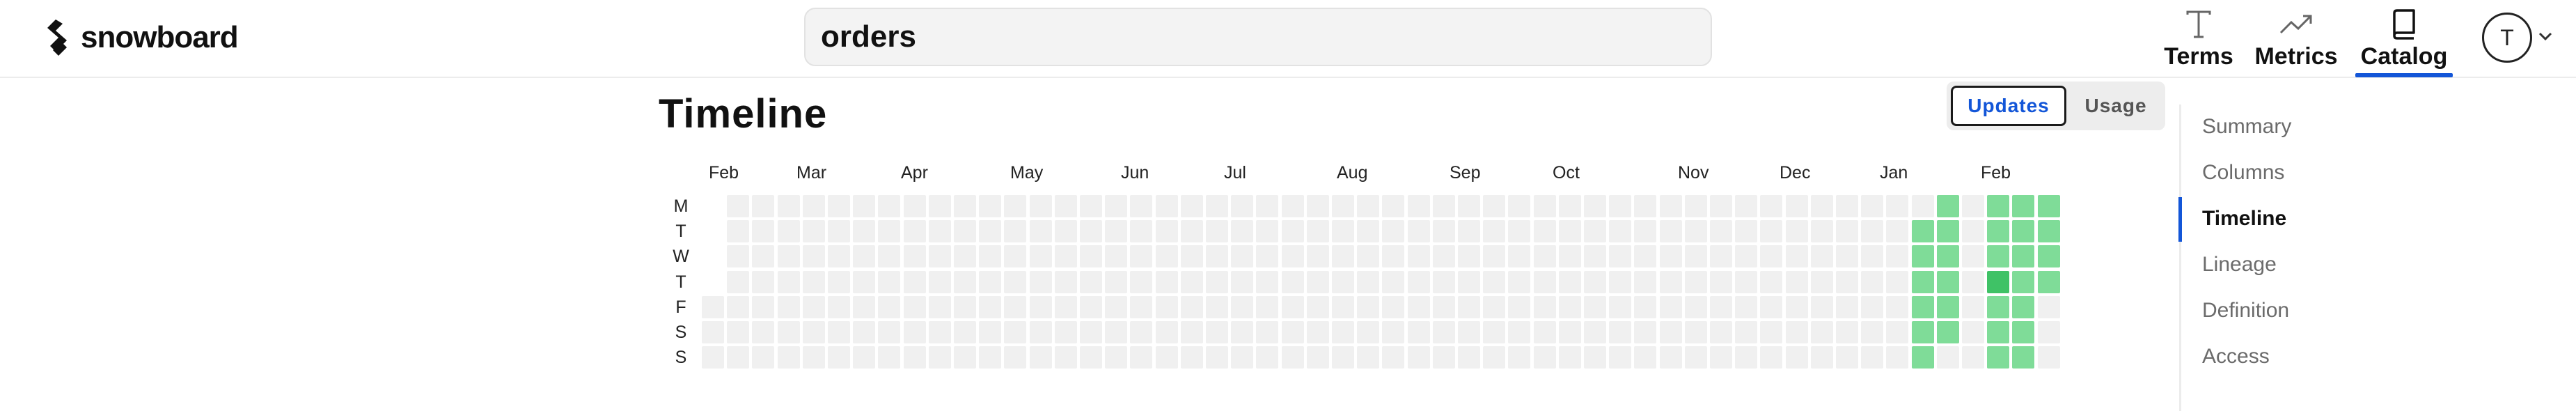 This screenshot has width=2576, height=411. Describe the element at coordinates (2198, 42) in the screenshot. I see `nav-item-terms: Terms` at that location.